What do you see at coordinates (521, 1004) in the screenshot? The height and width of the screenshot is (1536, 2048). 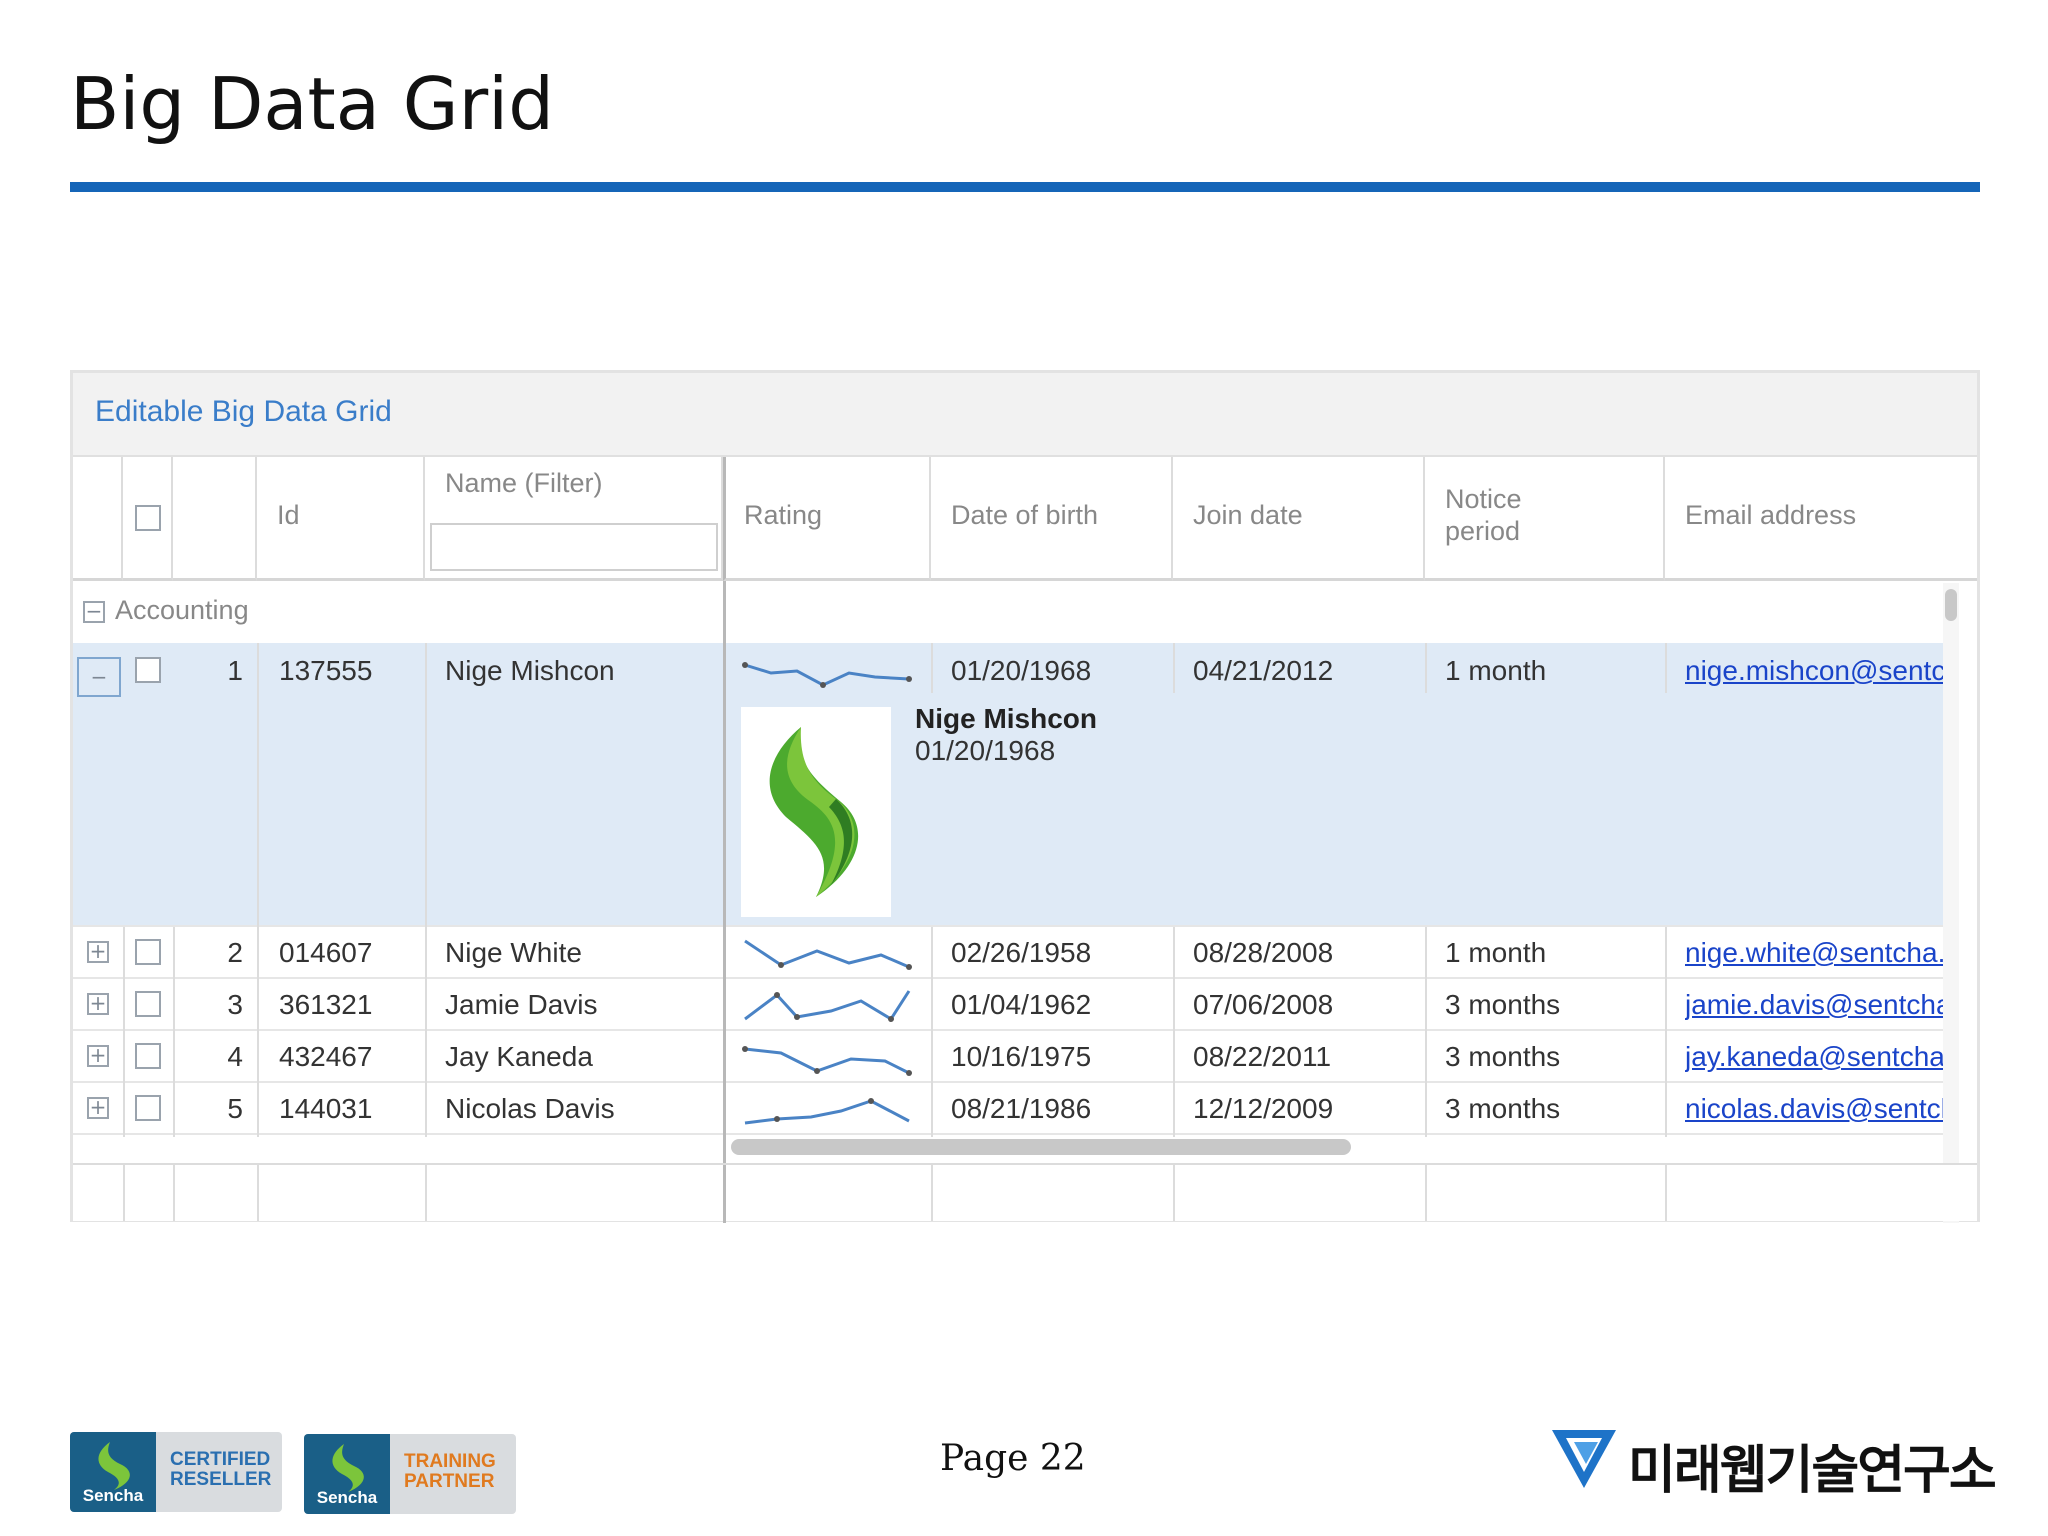 I see `cell-name: Jamie Davis` at bounding box center [521, 1004].